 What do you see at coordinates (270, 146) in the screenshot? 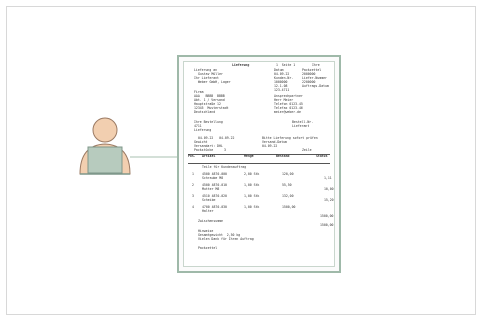
I see `shipping-right-2: 04.09.22` at bounding box center [270, 146].